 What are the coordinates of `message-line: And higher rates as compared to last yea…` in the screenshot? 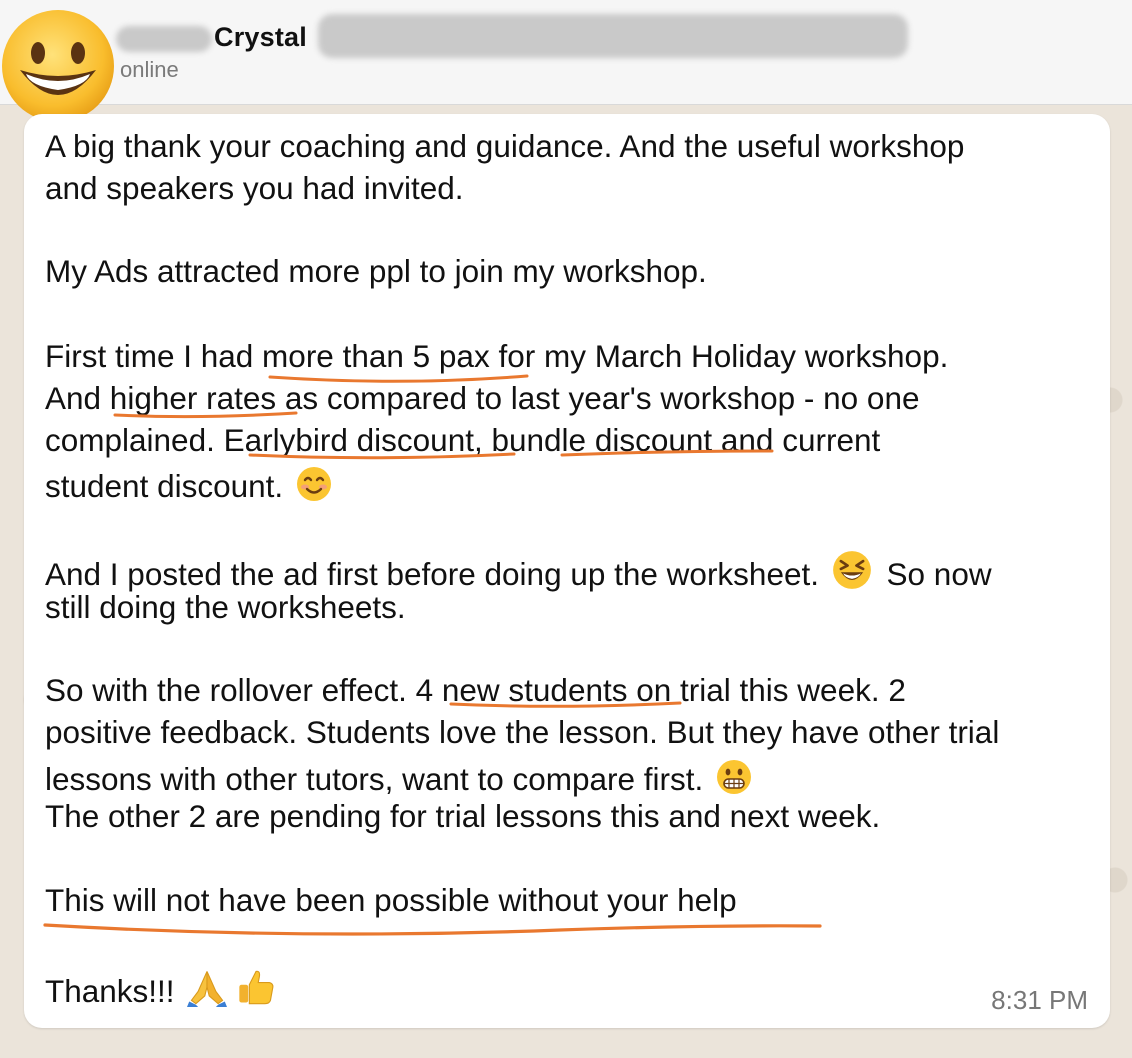 It's located at (482, 398).